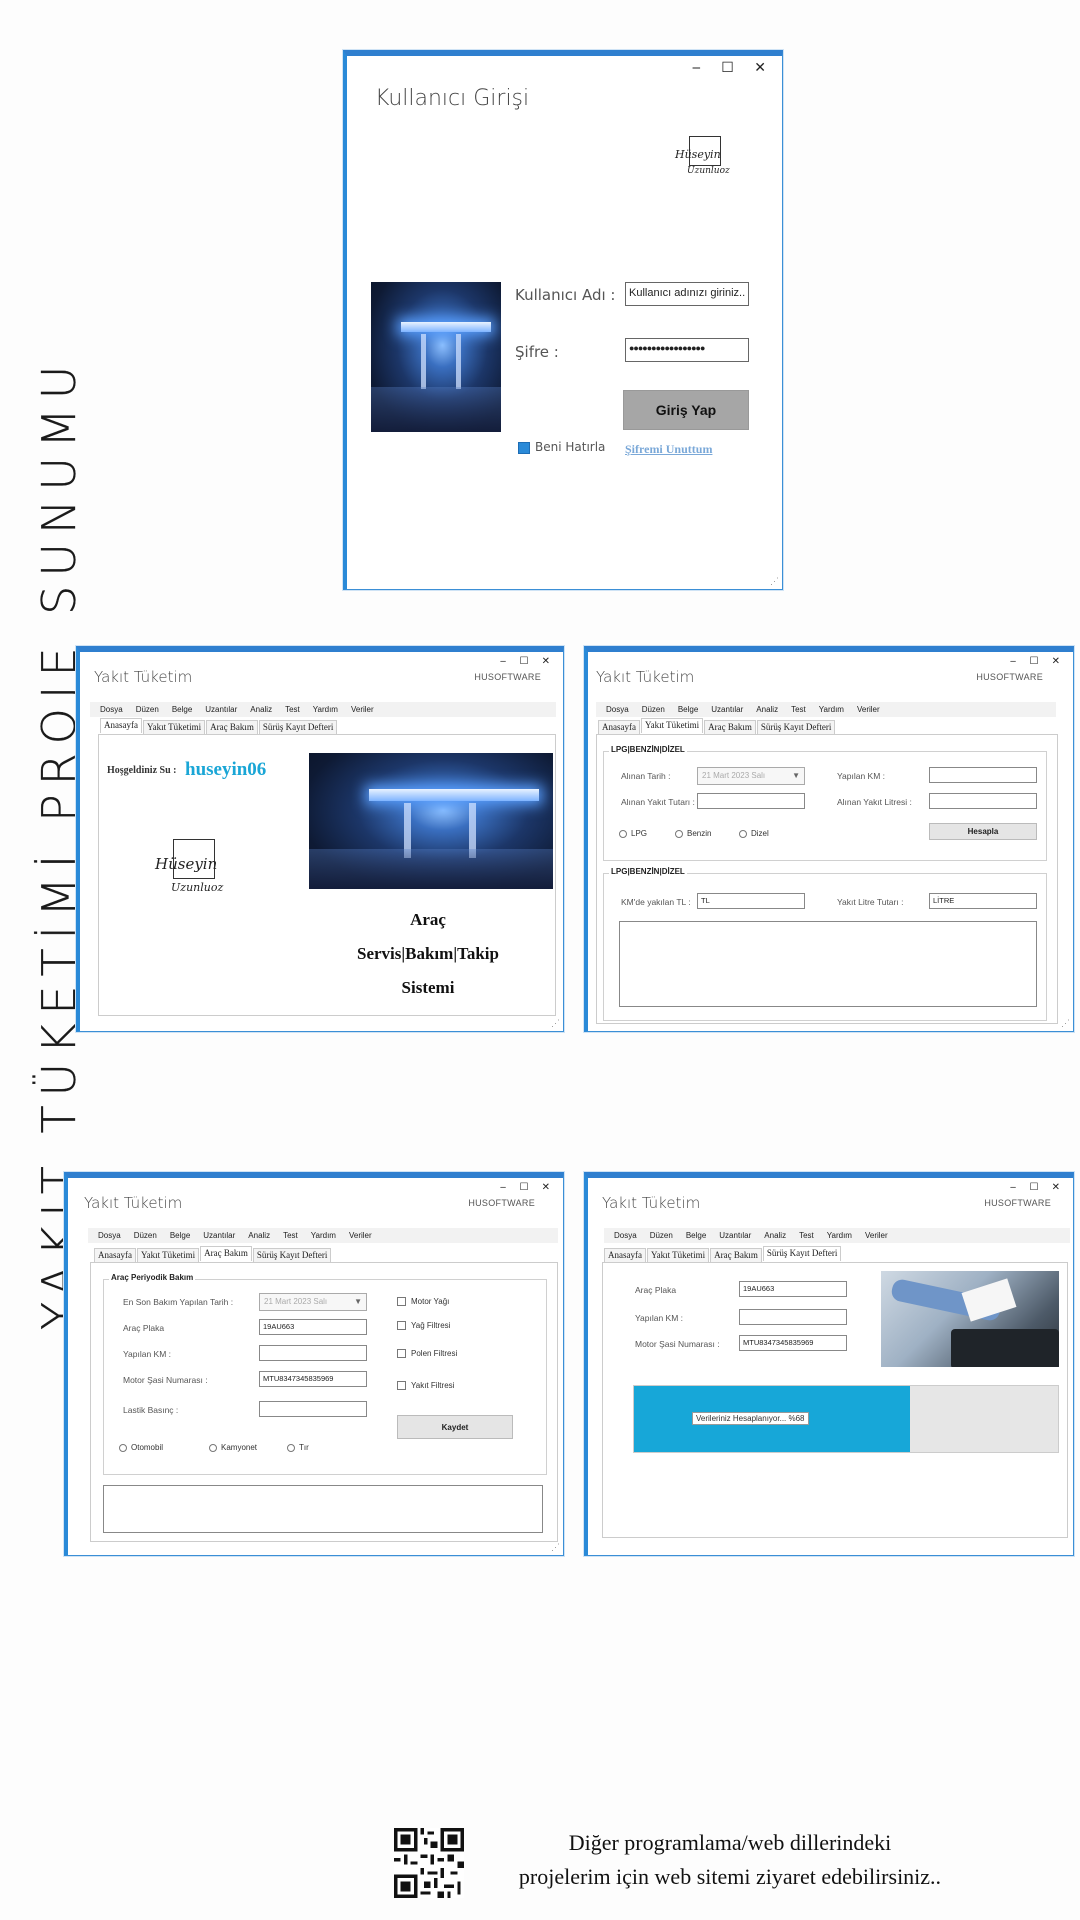  What do you see at coordinates (141, 1447) in the screenshot?
I see `radio-car: Otomobil` at bounding box center [141, 1447].